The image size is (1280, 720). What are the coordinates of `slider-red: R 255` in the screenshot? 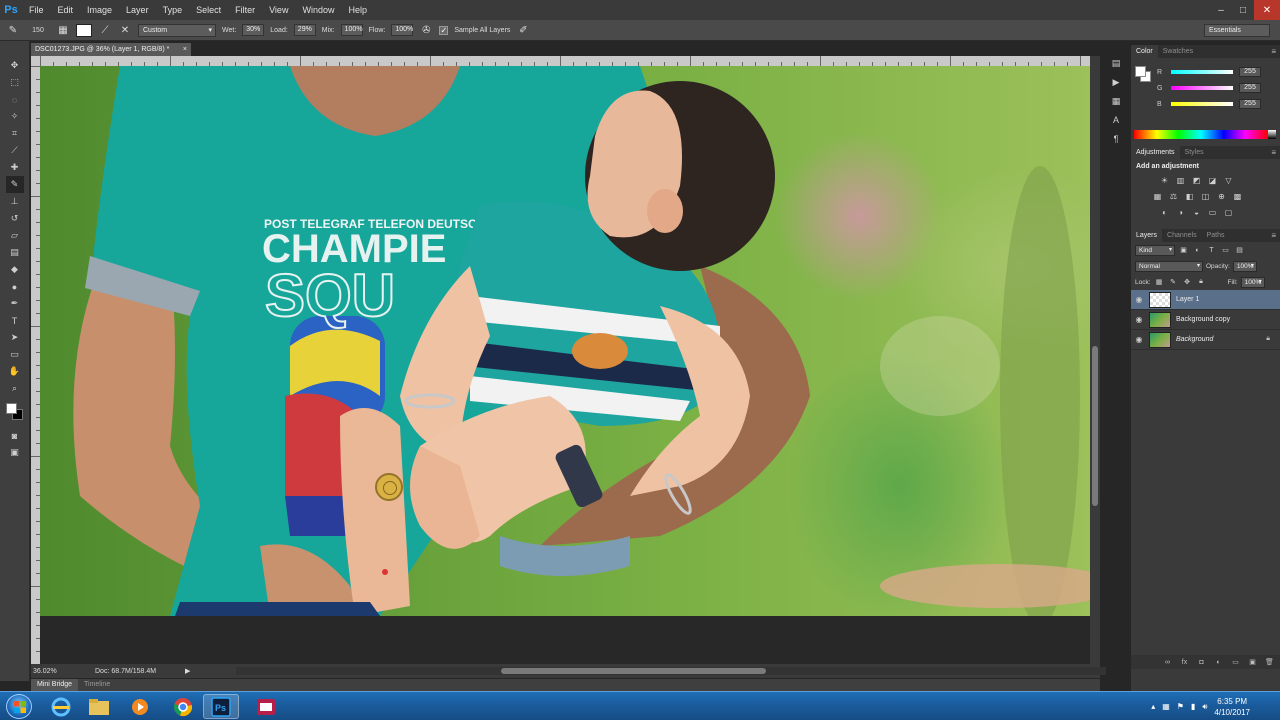 It's located at (1216, 72).